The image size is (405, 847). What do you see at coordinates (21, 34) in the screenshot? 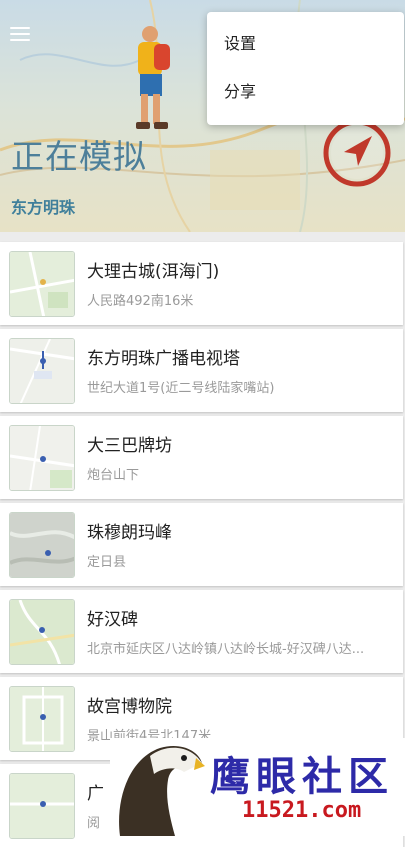
I see `menu-hamburger-icon` at bounding box center [21, 34].